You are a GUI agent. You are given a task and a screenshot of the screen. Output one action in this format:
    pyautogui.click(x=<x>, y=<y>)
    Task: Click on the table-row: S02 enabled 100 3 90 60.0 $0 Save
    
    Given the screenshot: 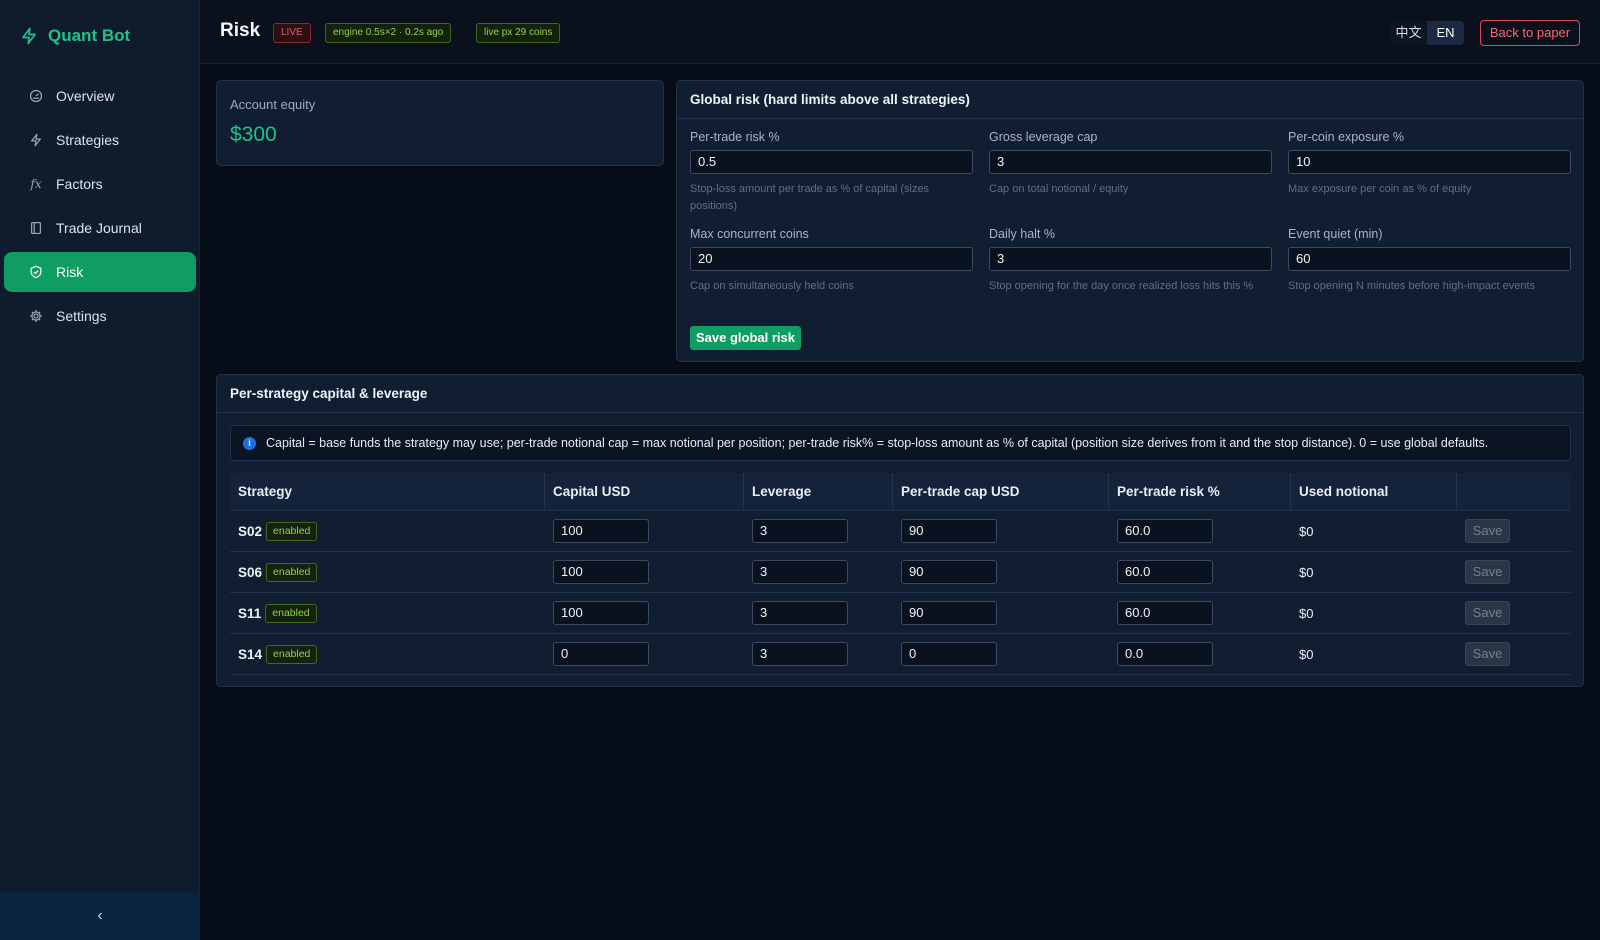 What is the action you would take?
    pyautogui.click(x=900, y=531)
    